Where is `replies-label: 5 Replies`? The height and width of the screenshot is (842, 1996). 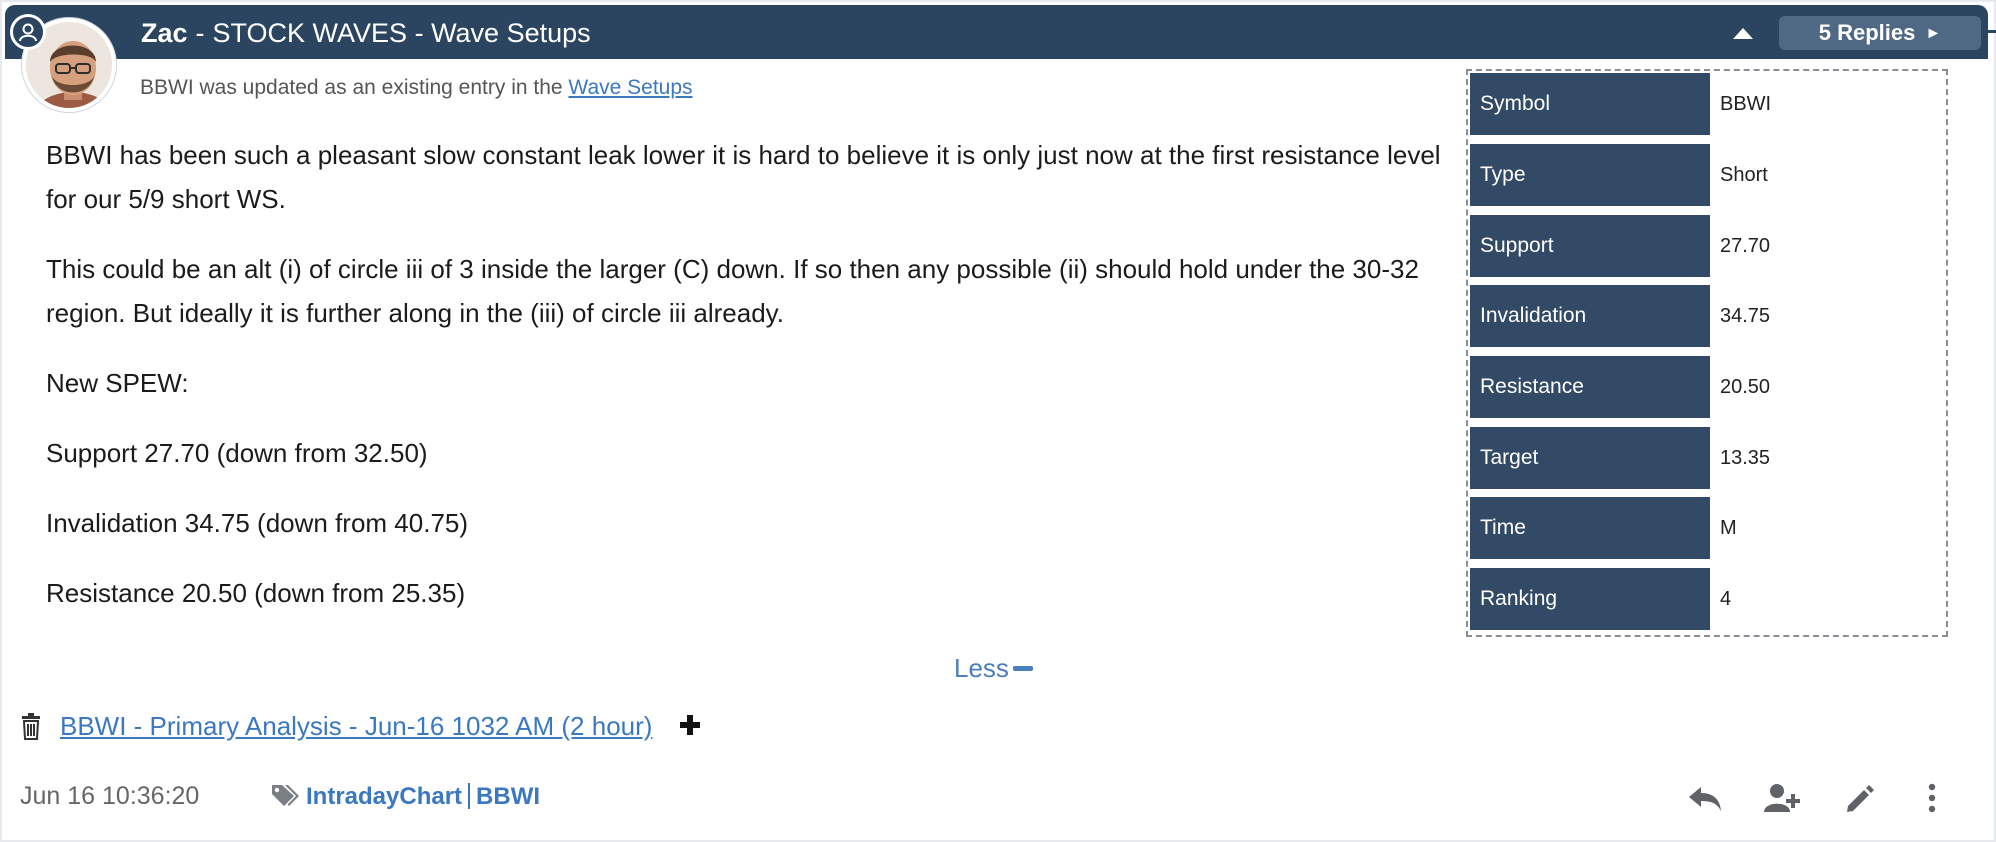 replies-label: 5 Replies is located at coordinates (1867, 32).